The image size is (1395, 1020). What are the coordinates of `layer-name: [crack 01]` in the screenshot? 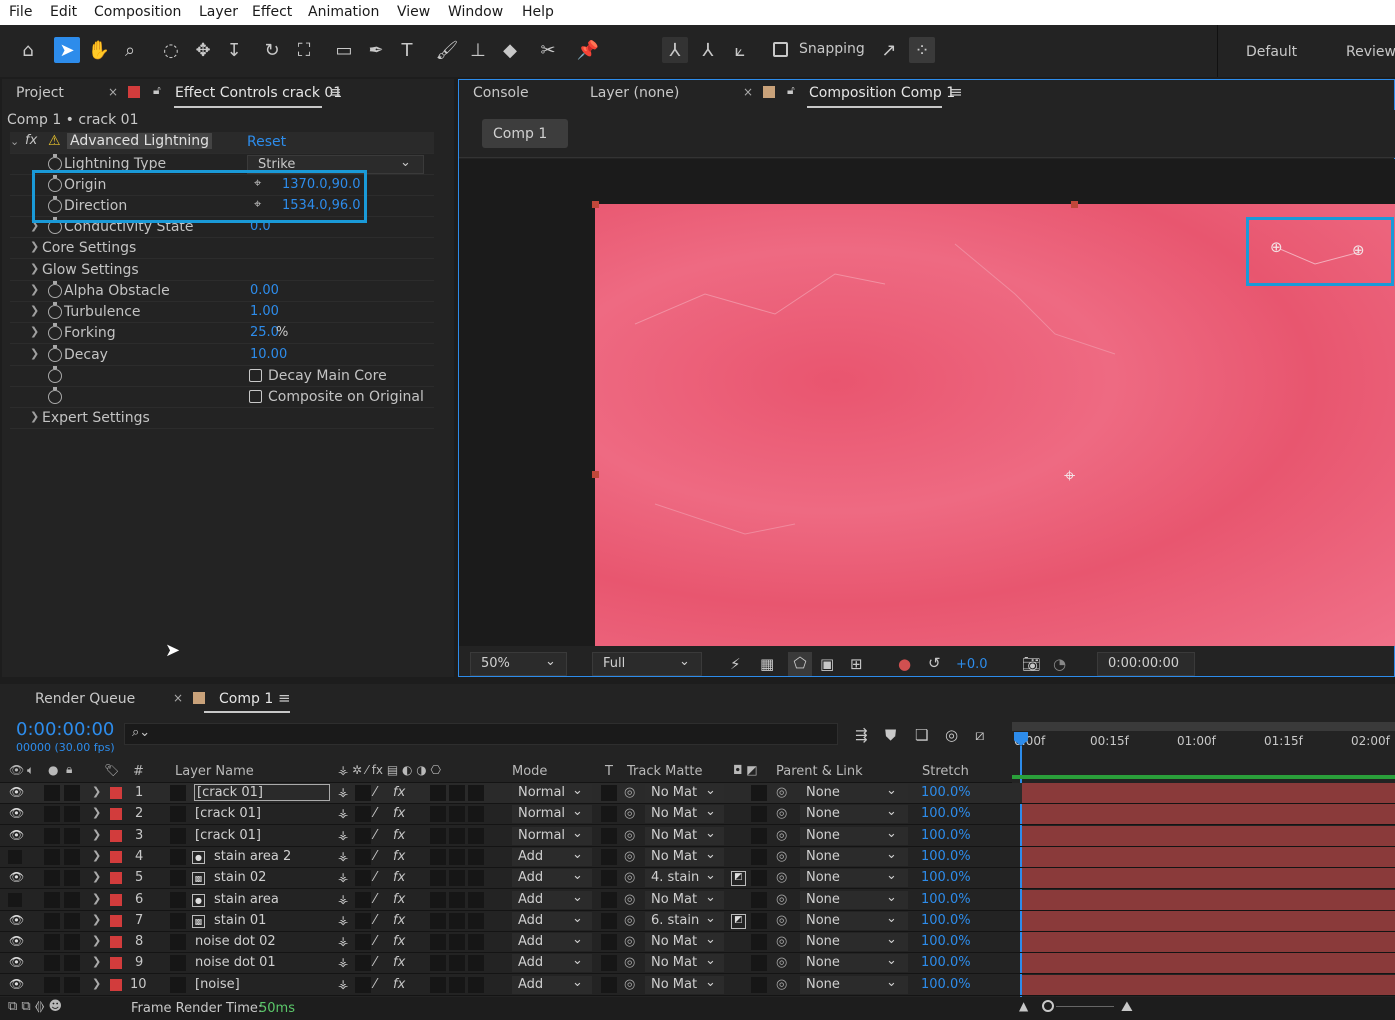 It's located at (262, 792).